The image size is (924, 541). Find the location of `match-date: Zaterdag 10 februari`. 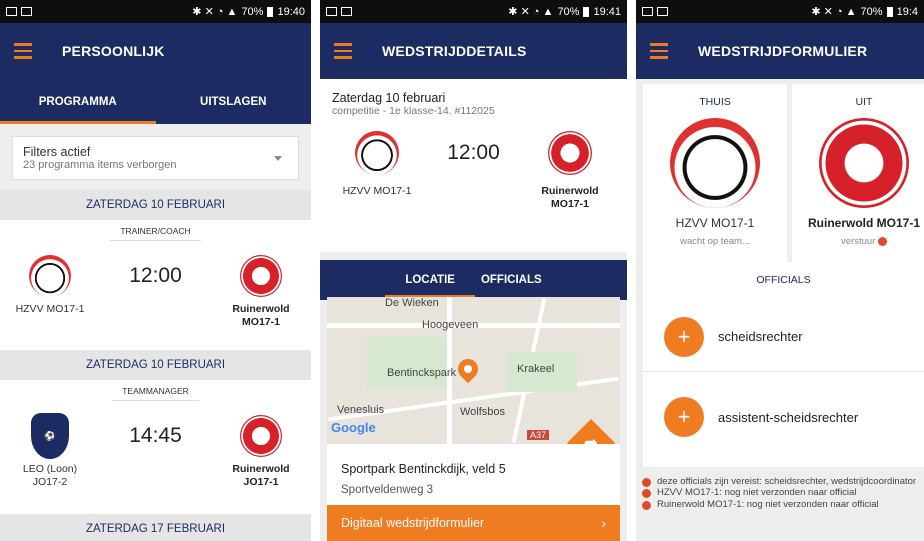

match-date: Zaterdag 10 februari is located at coordinates (389, 98).